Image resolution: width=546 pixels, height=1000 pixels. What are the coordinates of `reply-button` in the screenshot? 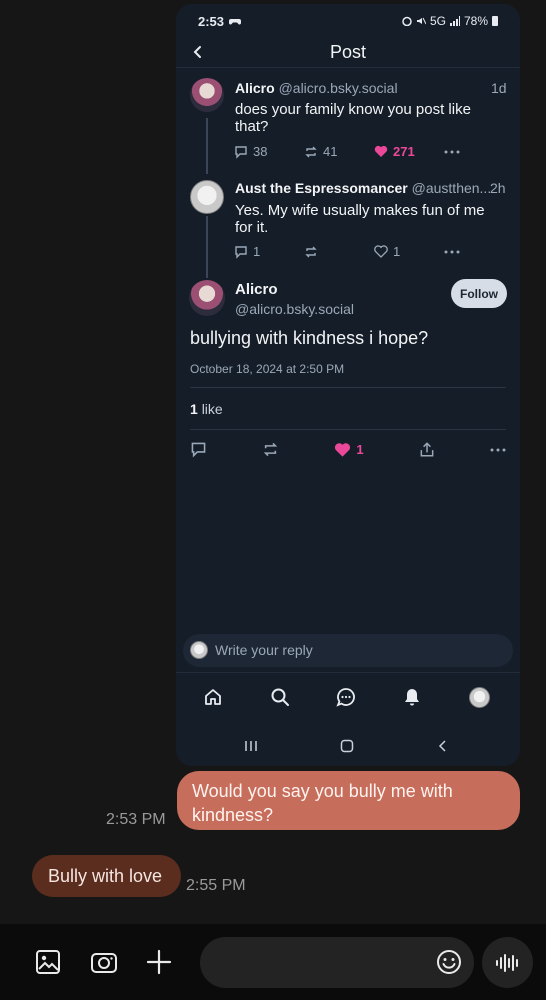 It's located at (198, 449).